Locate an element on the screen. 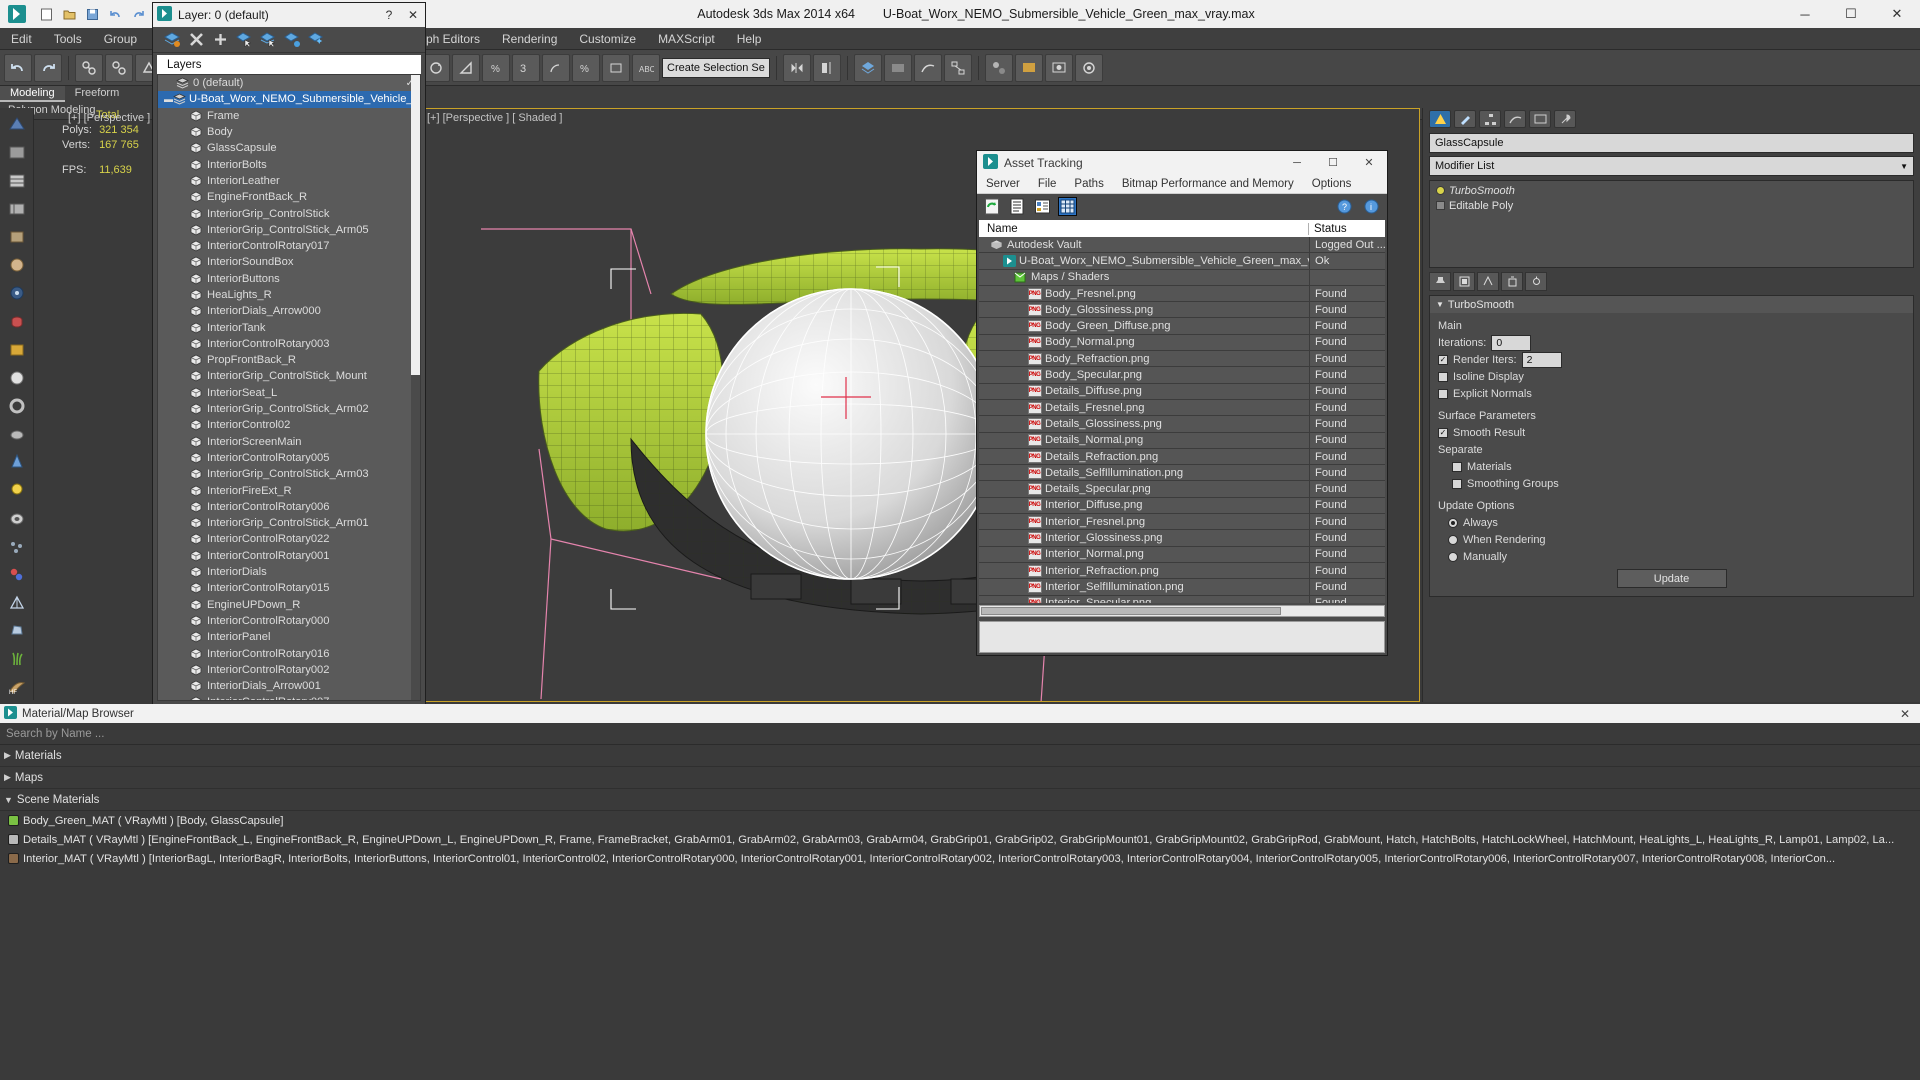 This screenshot has height=1080, width=1920. named-selection-set-combo: Create Selection Se is located at coordinates (716, 67).